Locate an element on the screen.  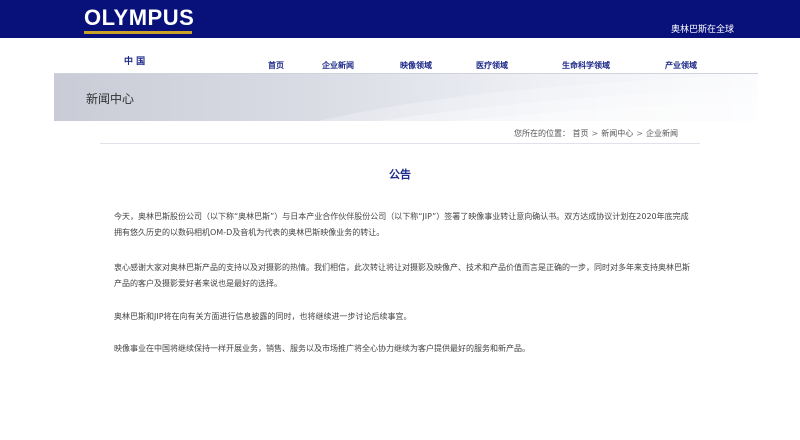
global-site-link: 奥林巴斯在全球 is located at coordinates (702, 28).